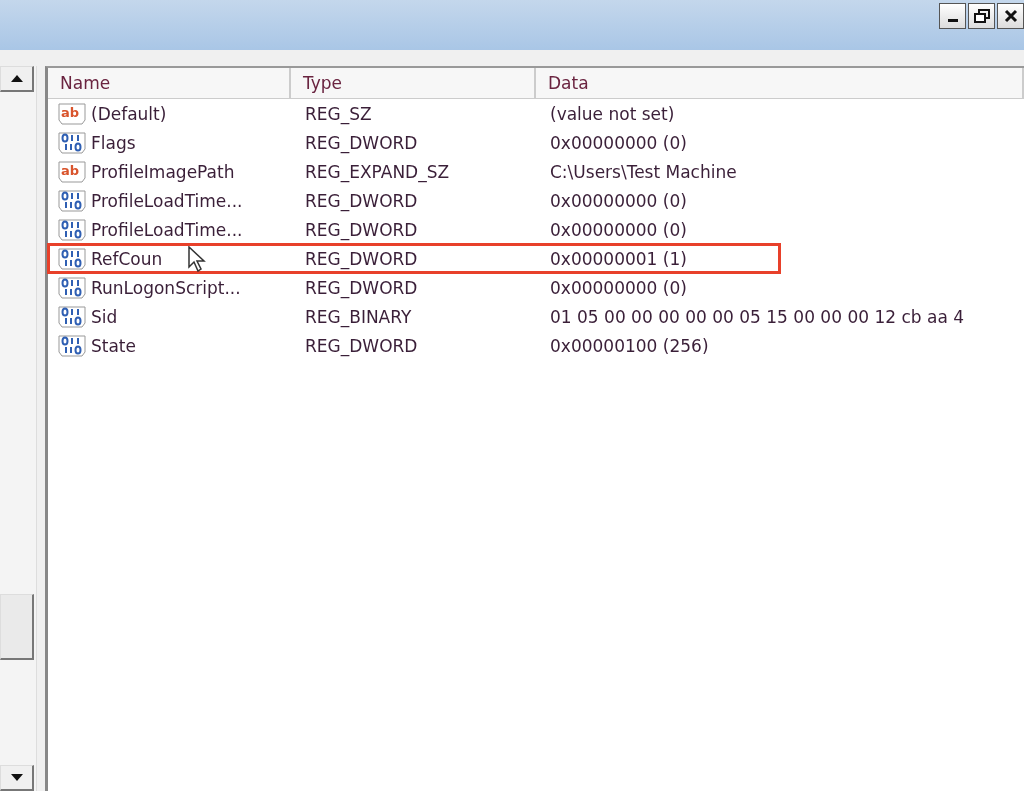  I want to click on value-name: (Default), so click(129, 113).